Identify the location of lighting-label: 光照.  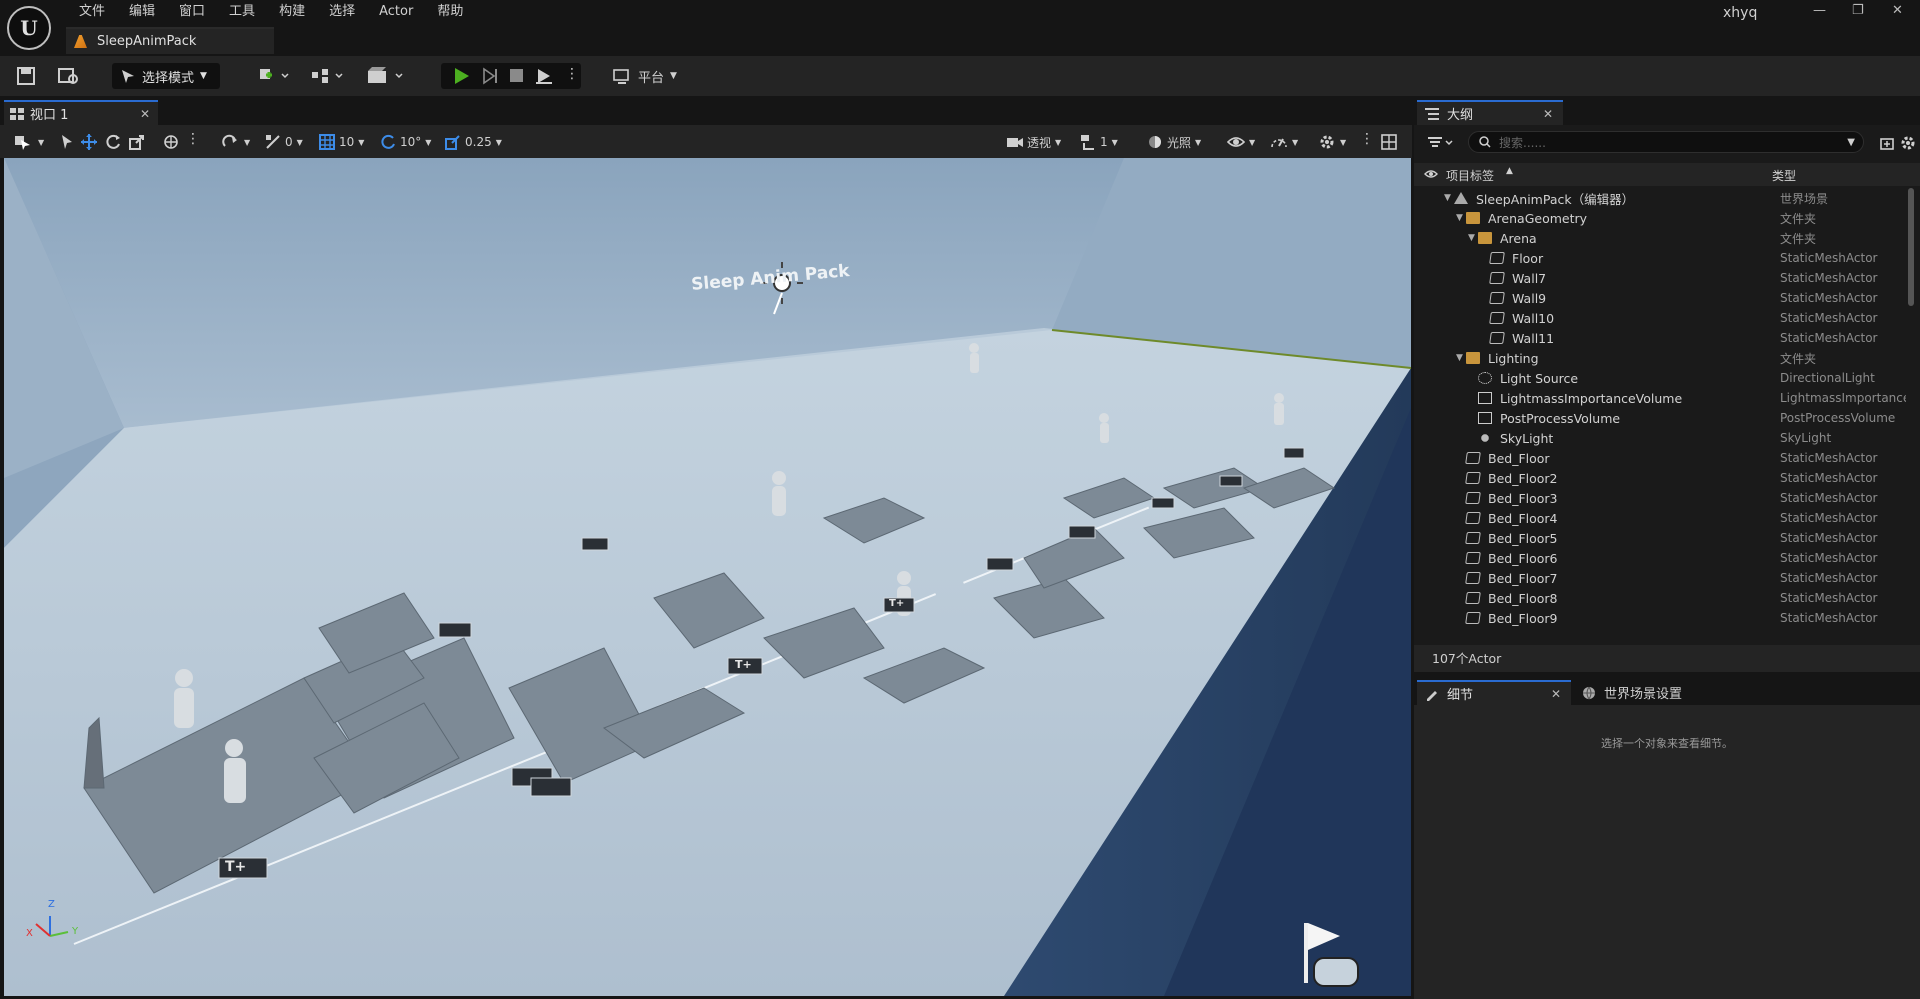
(1179, 142).